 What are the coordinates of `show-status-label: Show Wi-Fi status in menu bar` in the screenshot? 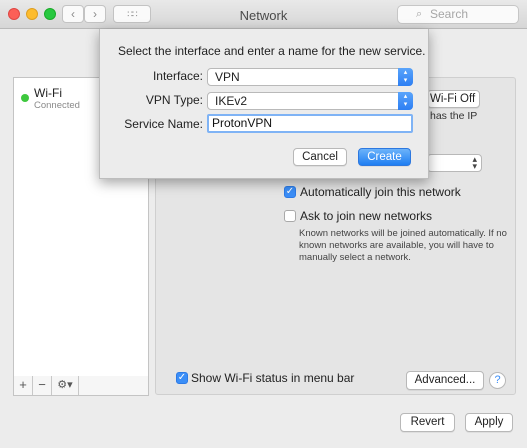 It's located at (273, 378).